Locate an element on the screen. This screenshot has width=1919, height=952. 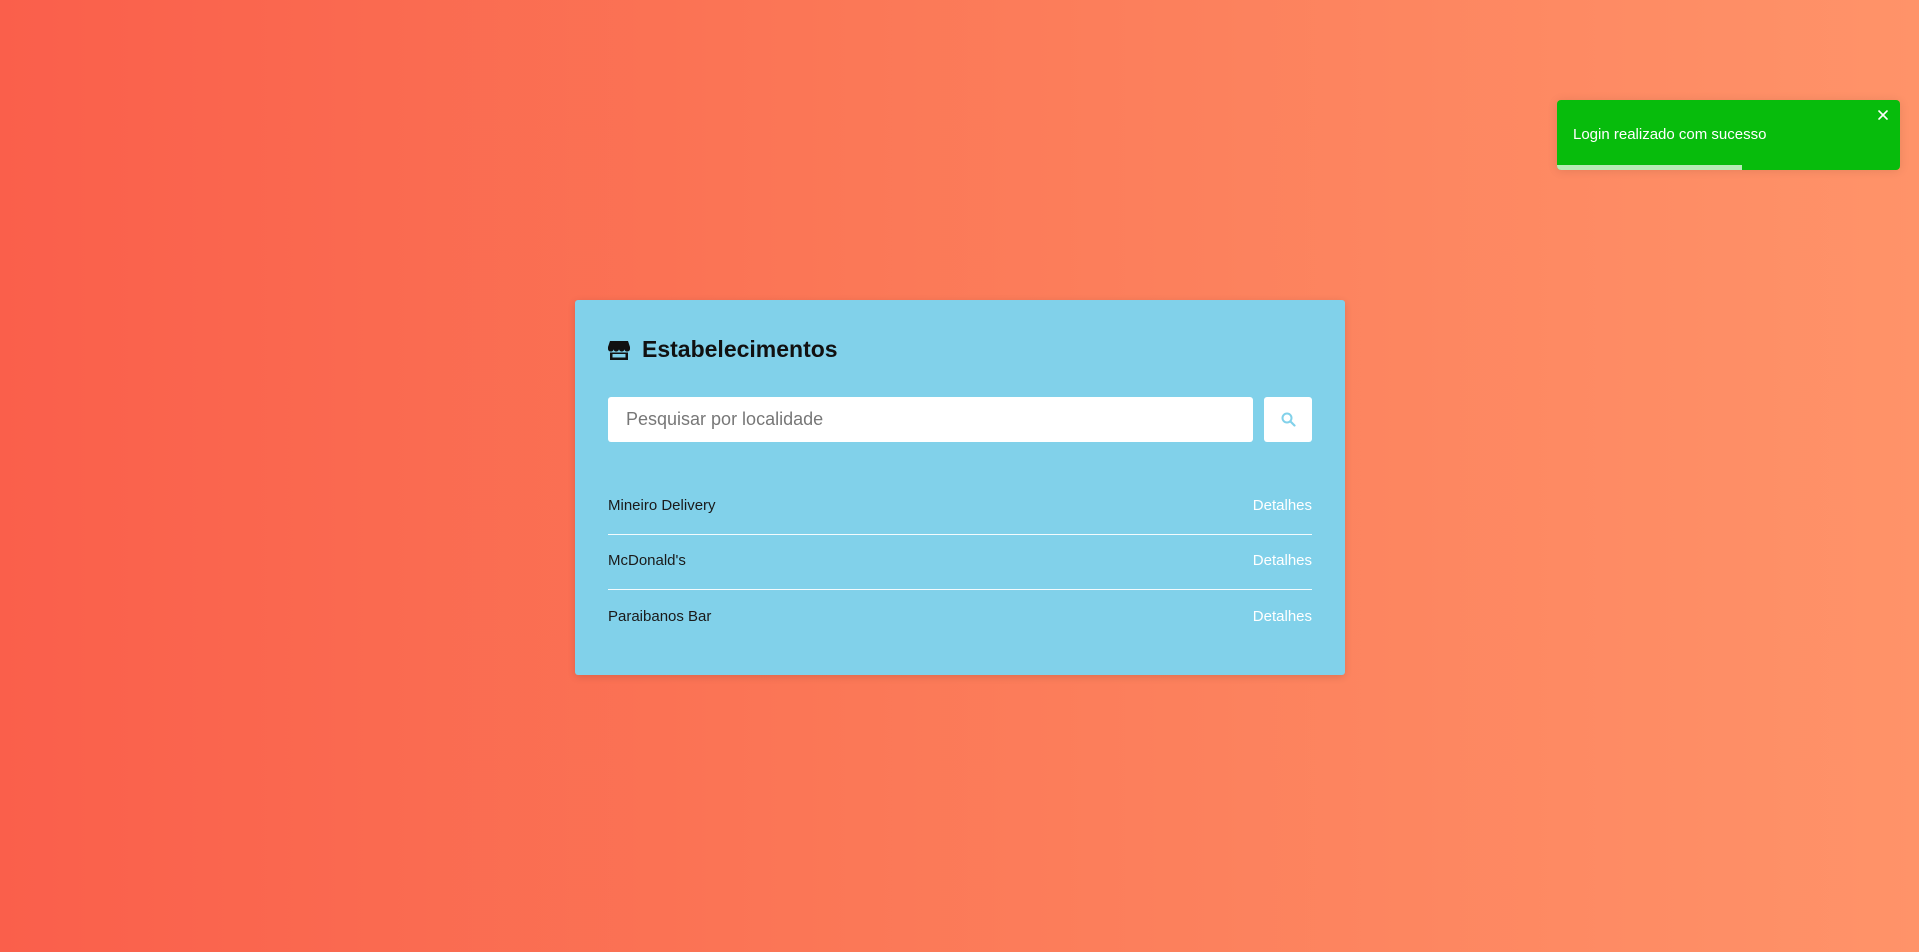
list-item: Mineiro Delivery Detalhes is located at coordinates (960, 507).